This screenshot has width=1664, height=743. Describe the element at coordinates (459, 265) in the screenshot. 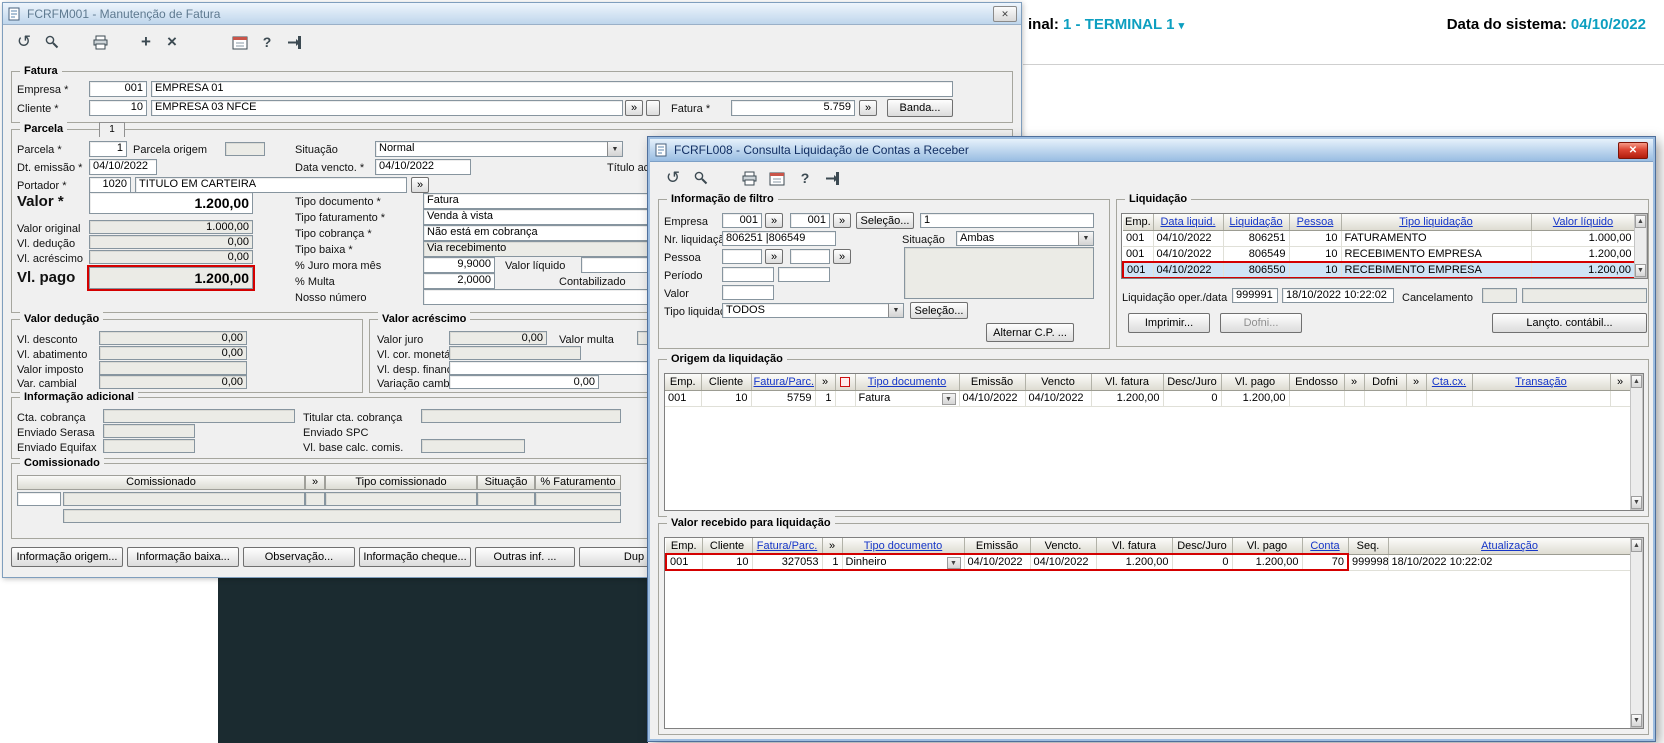

I see `juro-mora-field: 9,9000` at that location.